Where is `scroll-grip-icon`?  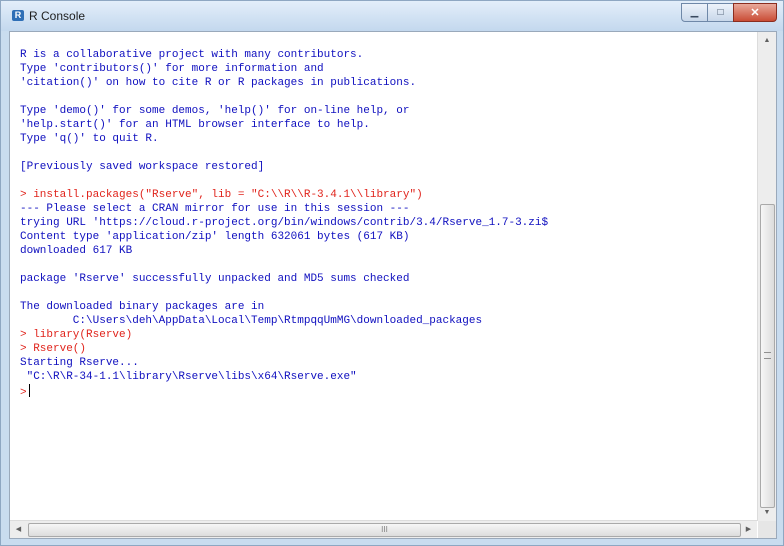 scroll-grip-icon is located at coordinates (767, 355).